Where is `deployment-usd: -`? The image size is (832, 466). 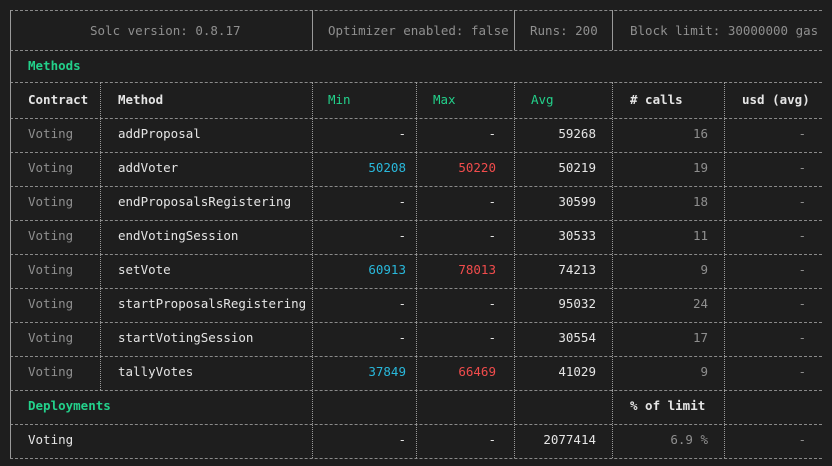 deployment-usd: - is located at coordinates (802, 439).